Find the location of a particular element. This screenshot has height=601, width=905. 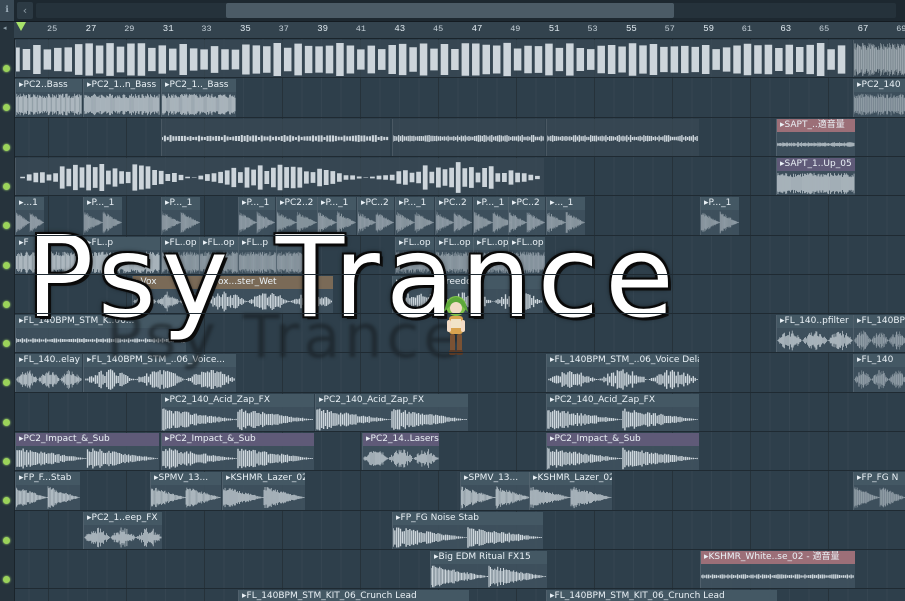

playlist-menu-button: ℹ is located at coordinates (7, 10).